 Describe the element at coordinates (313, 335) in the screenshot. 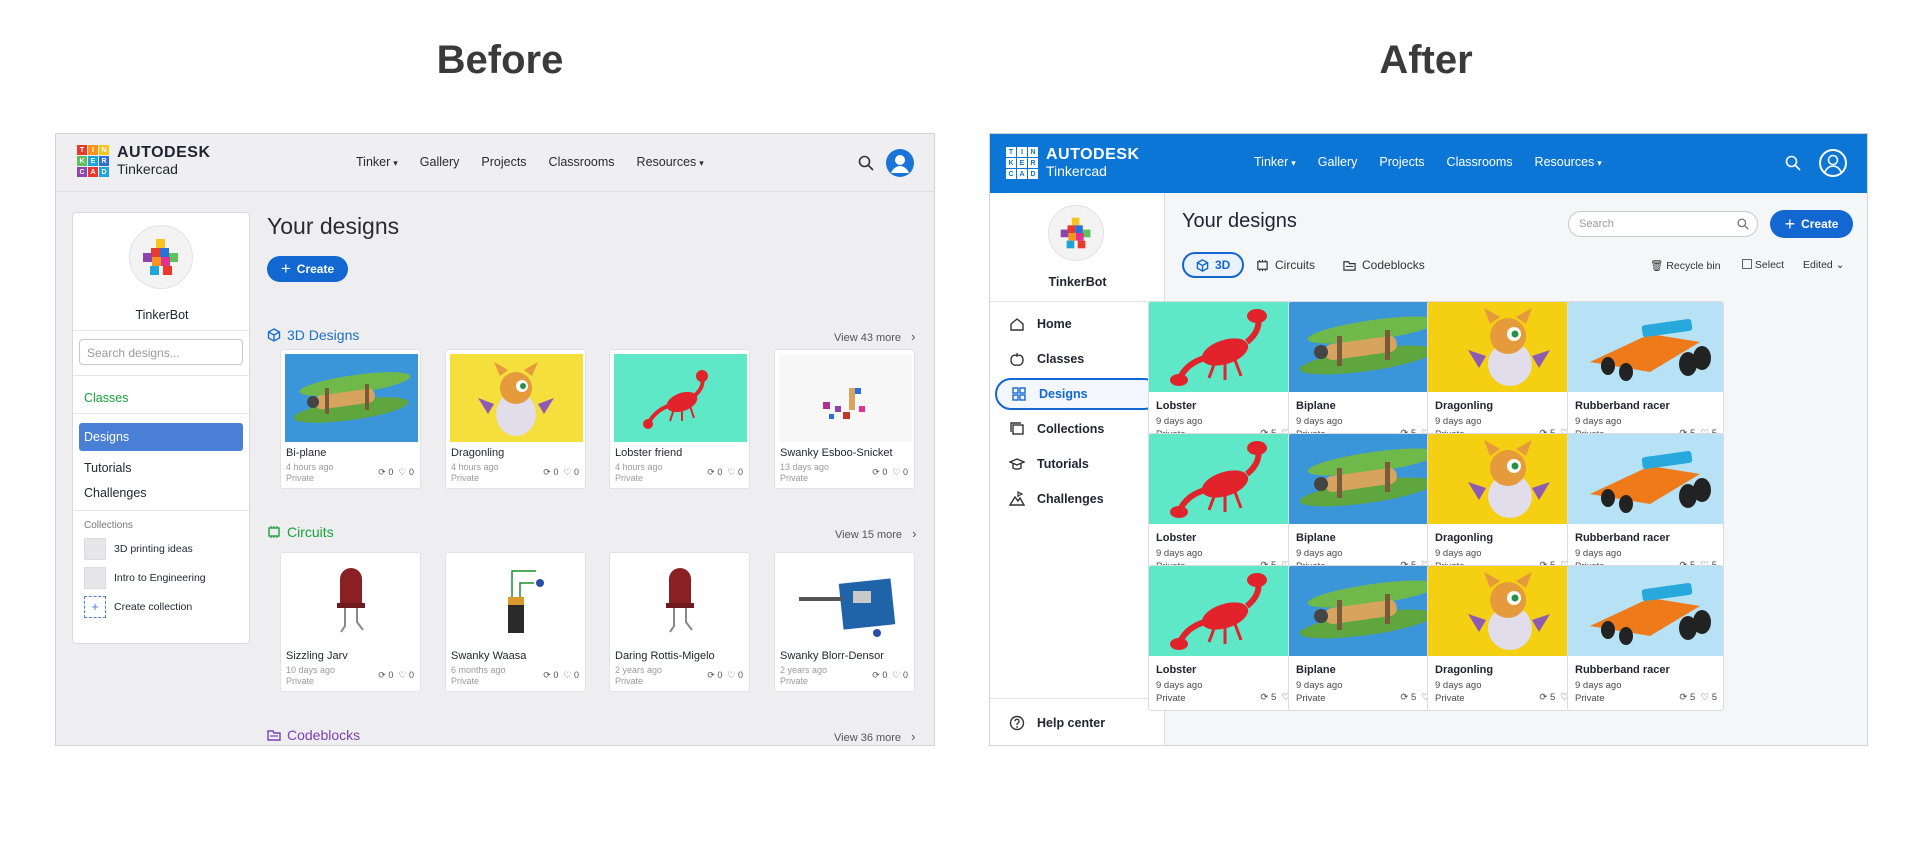

I see `section-3d-designs: 3D Designs` at that location.